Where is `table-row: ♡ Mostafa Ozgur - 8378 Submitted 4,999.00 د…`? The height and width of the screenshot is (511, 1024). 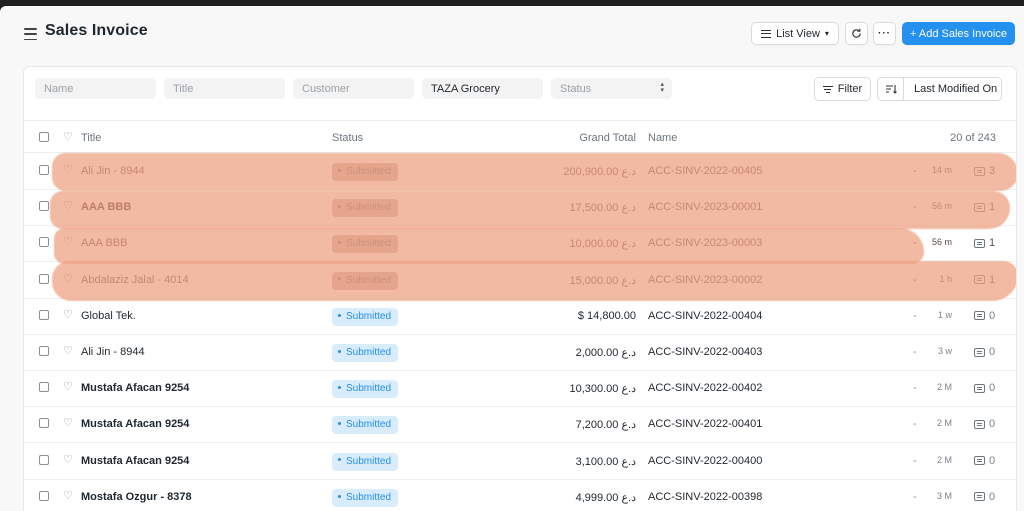 table-row: ♡ Mostafa Ozgur - 8378 Submitted 4,999.00 د… is located at coordinates (520, 495).